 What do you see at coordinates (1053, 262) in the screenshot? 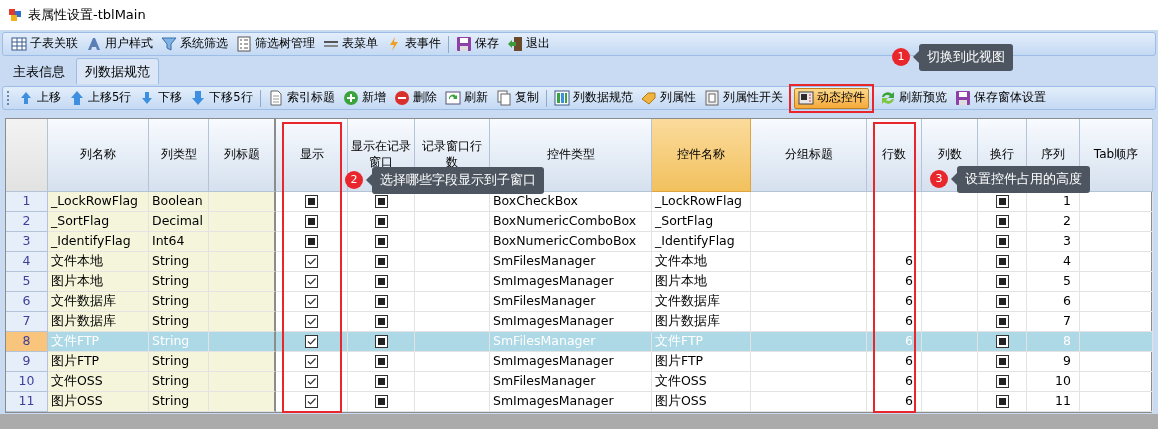
I see `table-cell: 4` at bounding box center [1053, 262].